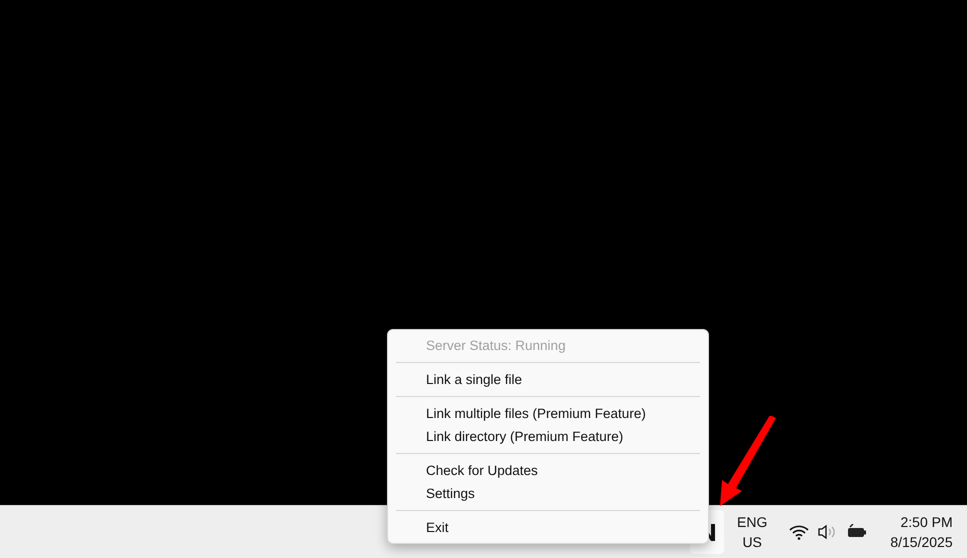  Describe the element at coordinates (857, 532) in the screenshot. I see `battery-icon` at that location.